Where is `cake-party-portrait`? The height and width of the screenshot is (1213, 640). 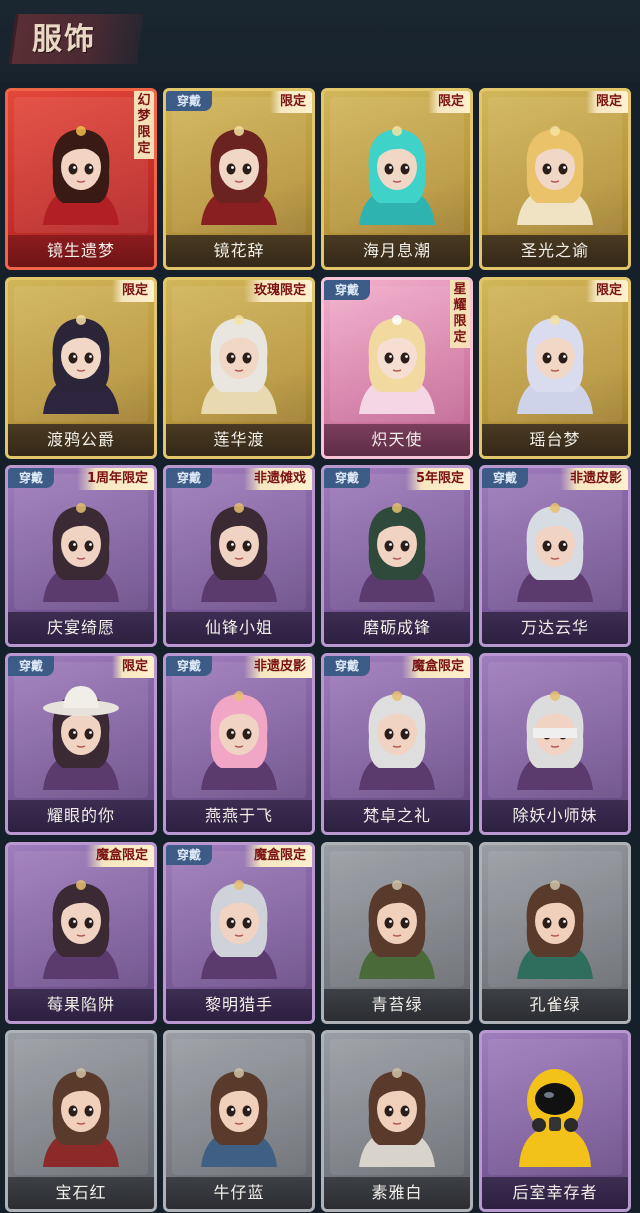 cake-party-portrait is located at coordinates (81, 552).